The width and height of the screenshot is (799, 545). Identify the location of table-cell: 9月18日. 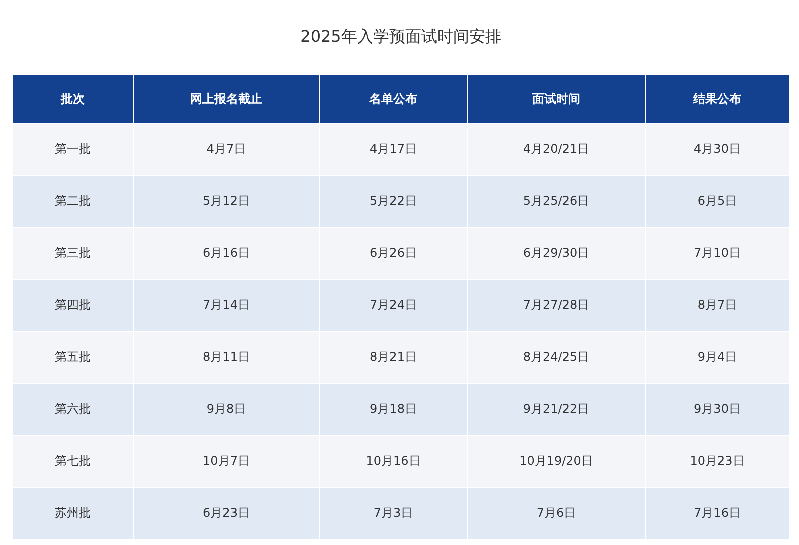
(393, 409).